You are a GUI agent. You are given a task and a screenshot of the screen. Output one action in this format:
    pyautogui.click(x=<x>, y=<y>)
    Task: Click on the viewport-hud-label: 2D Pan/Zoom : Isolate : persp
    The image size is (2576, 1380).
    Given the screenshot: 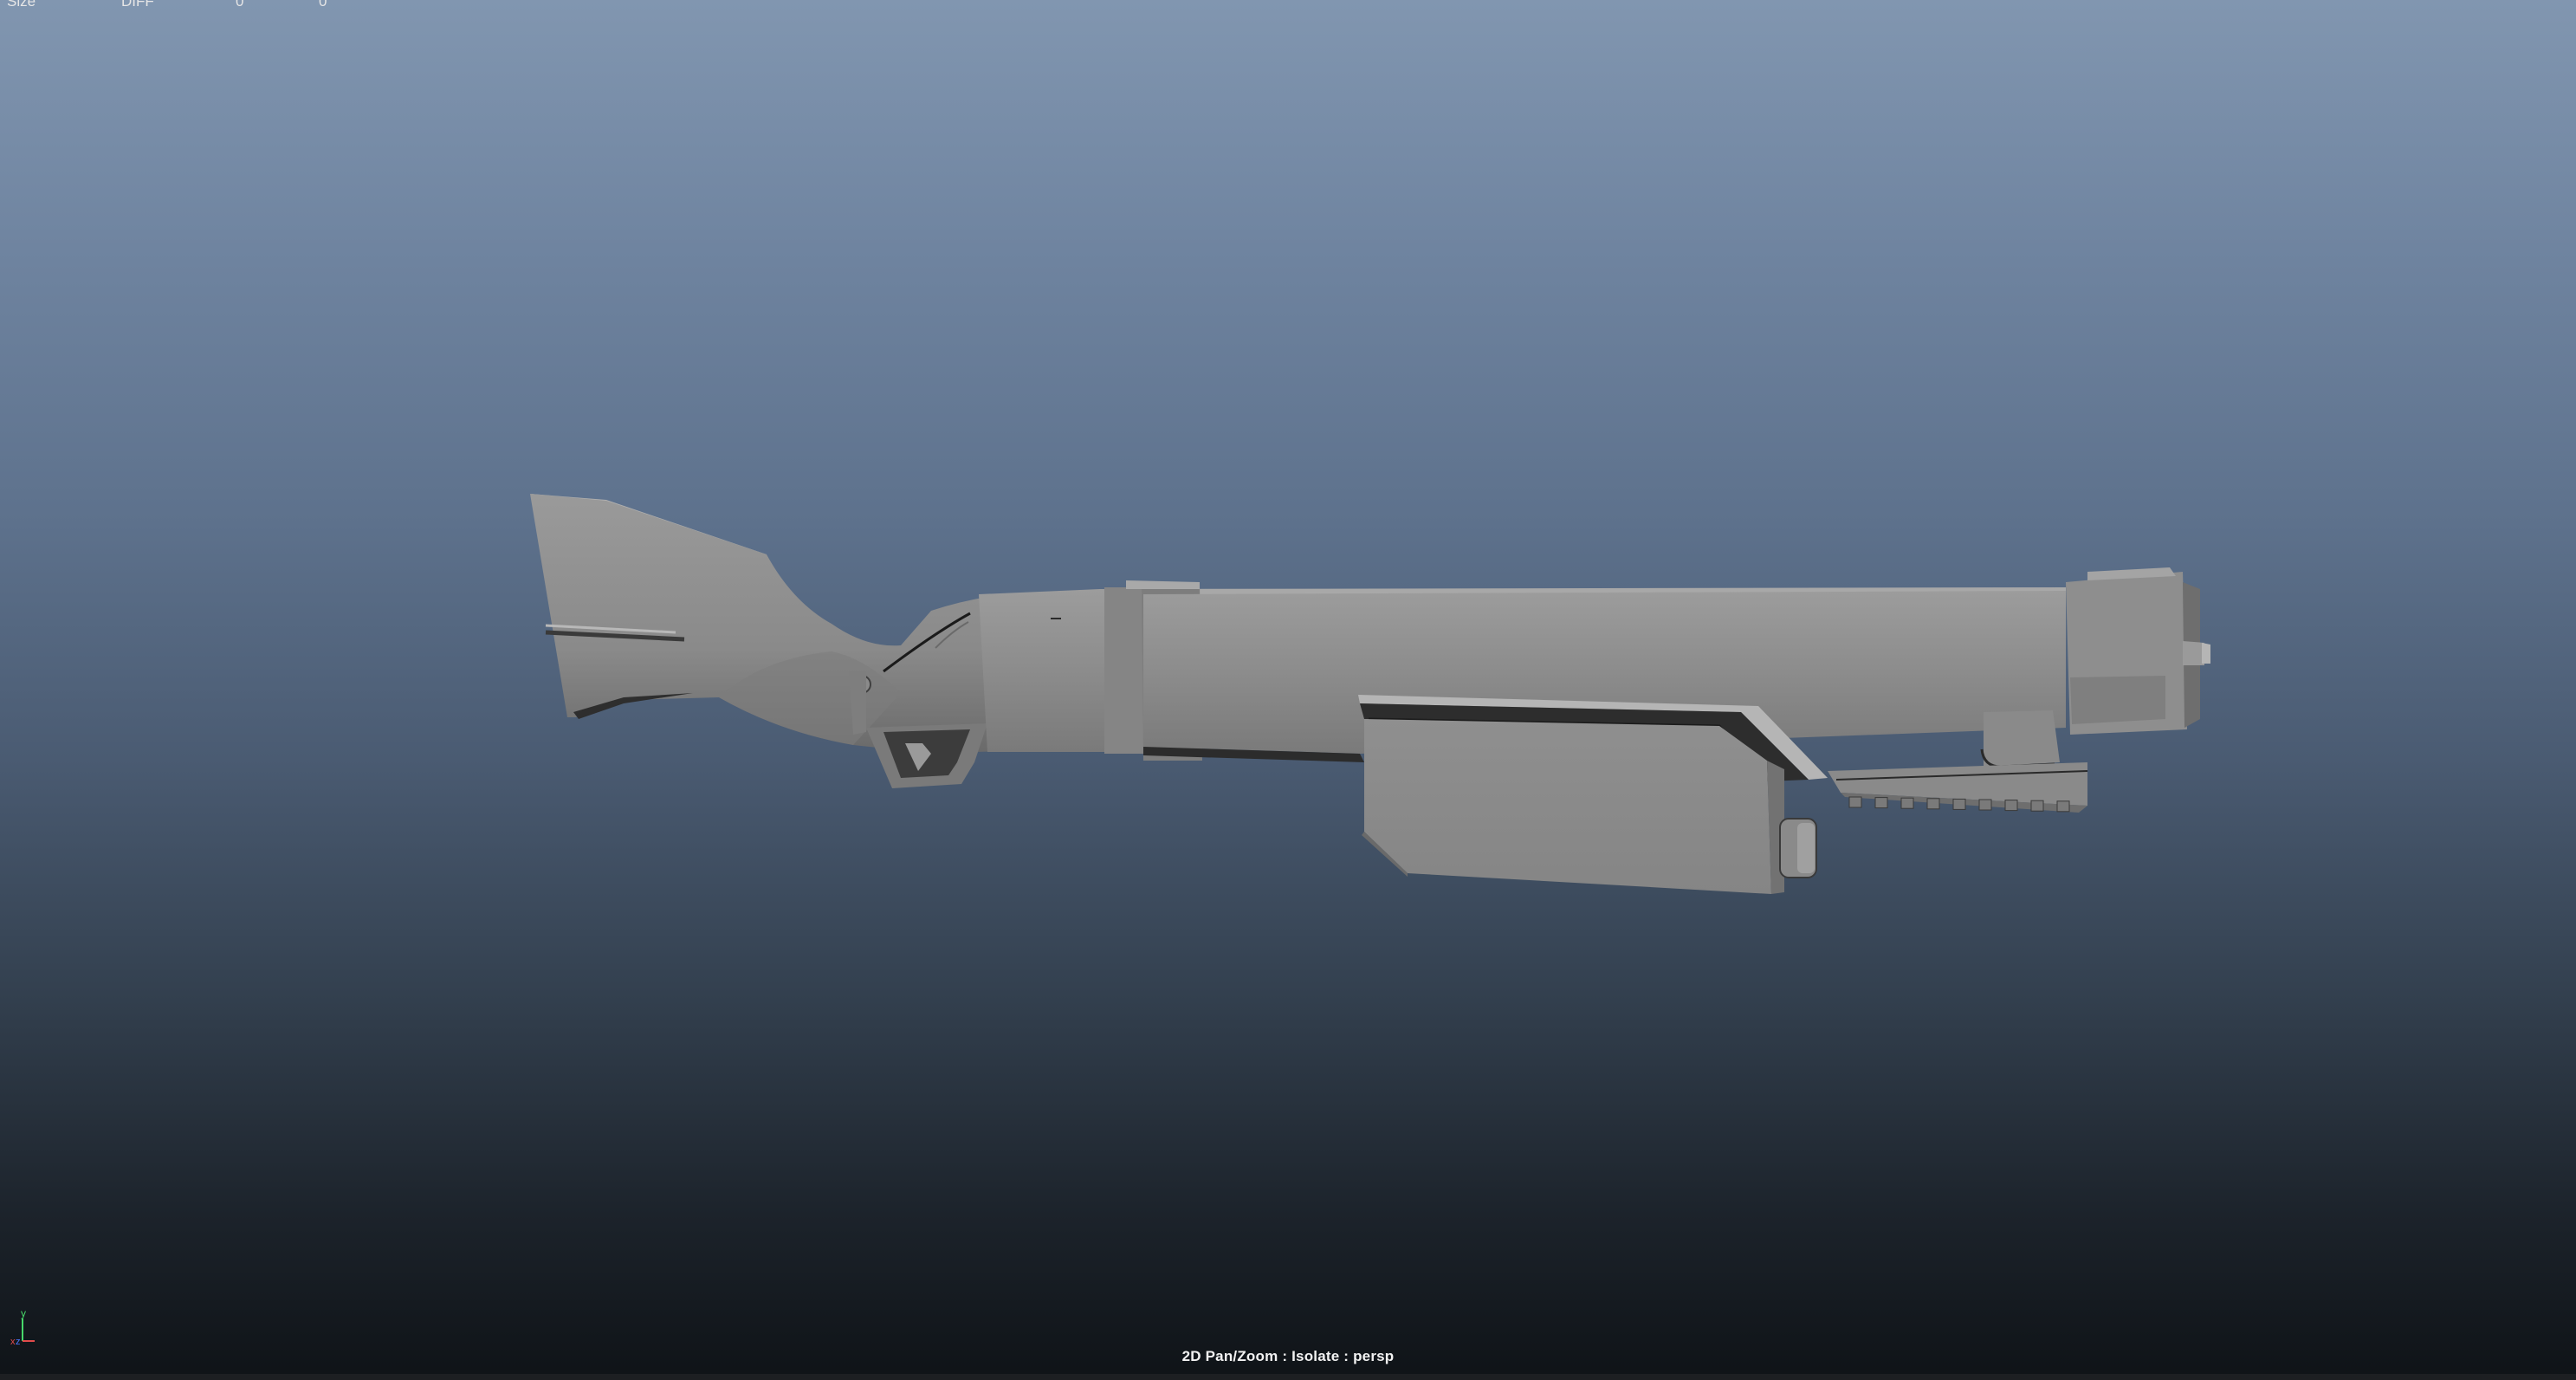 What is the action you would take?
    pyautogui.click(x=1288, y=1356)
    